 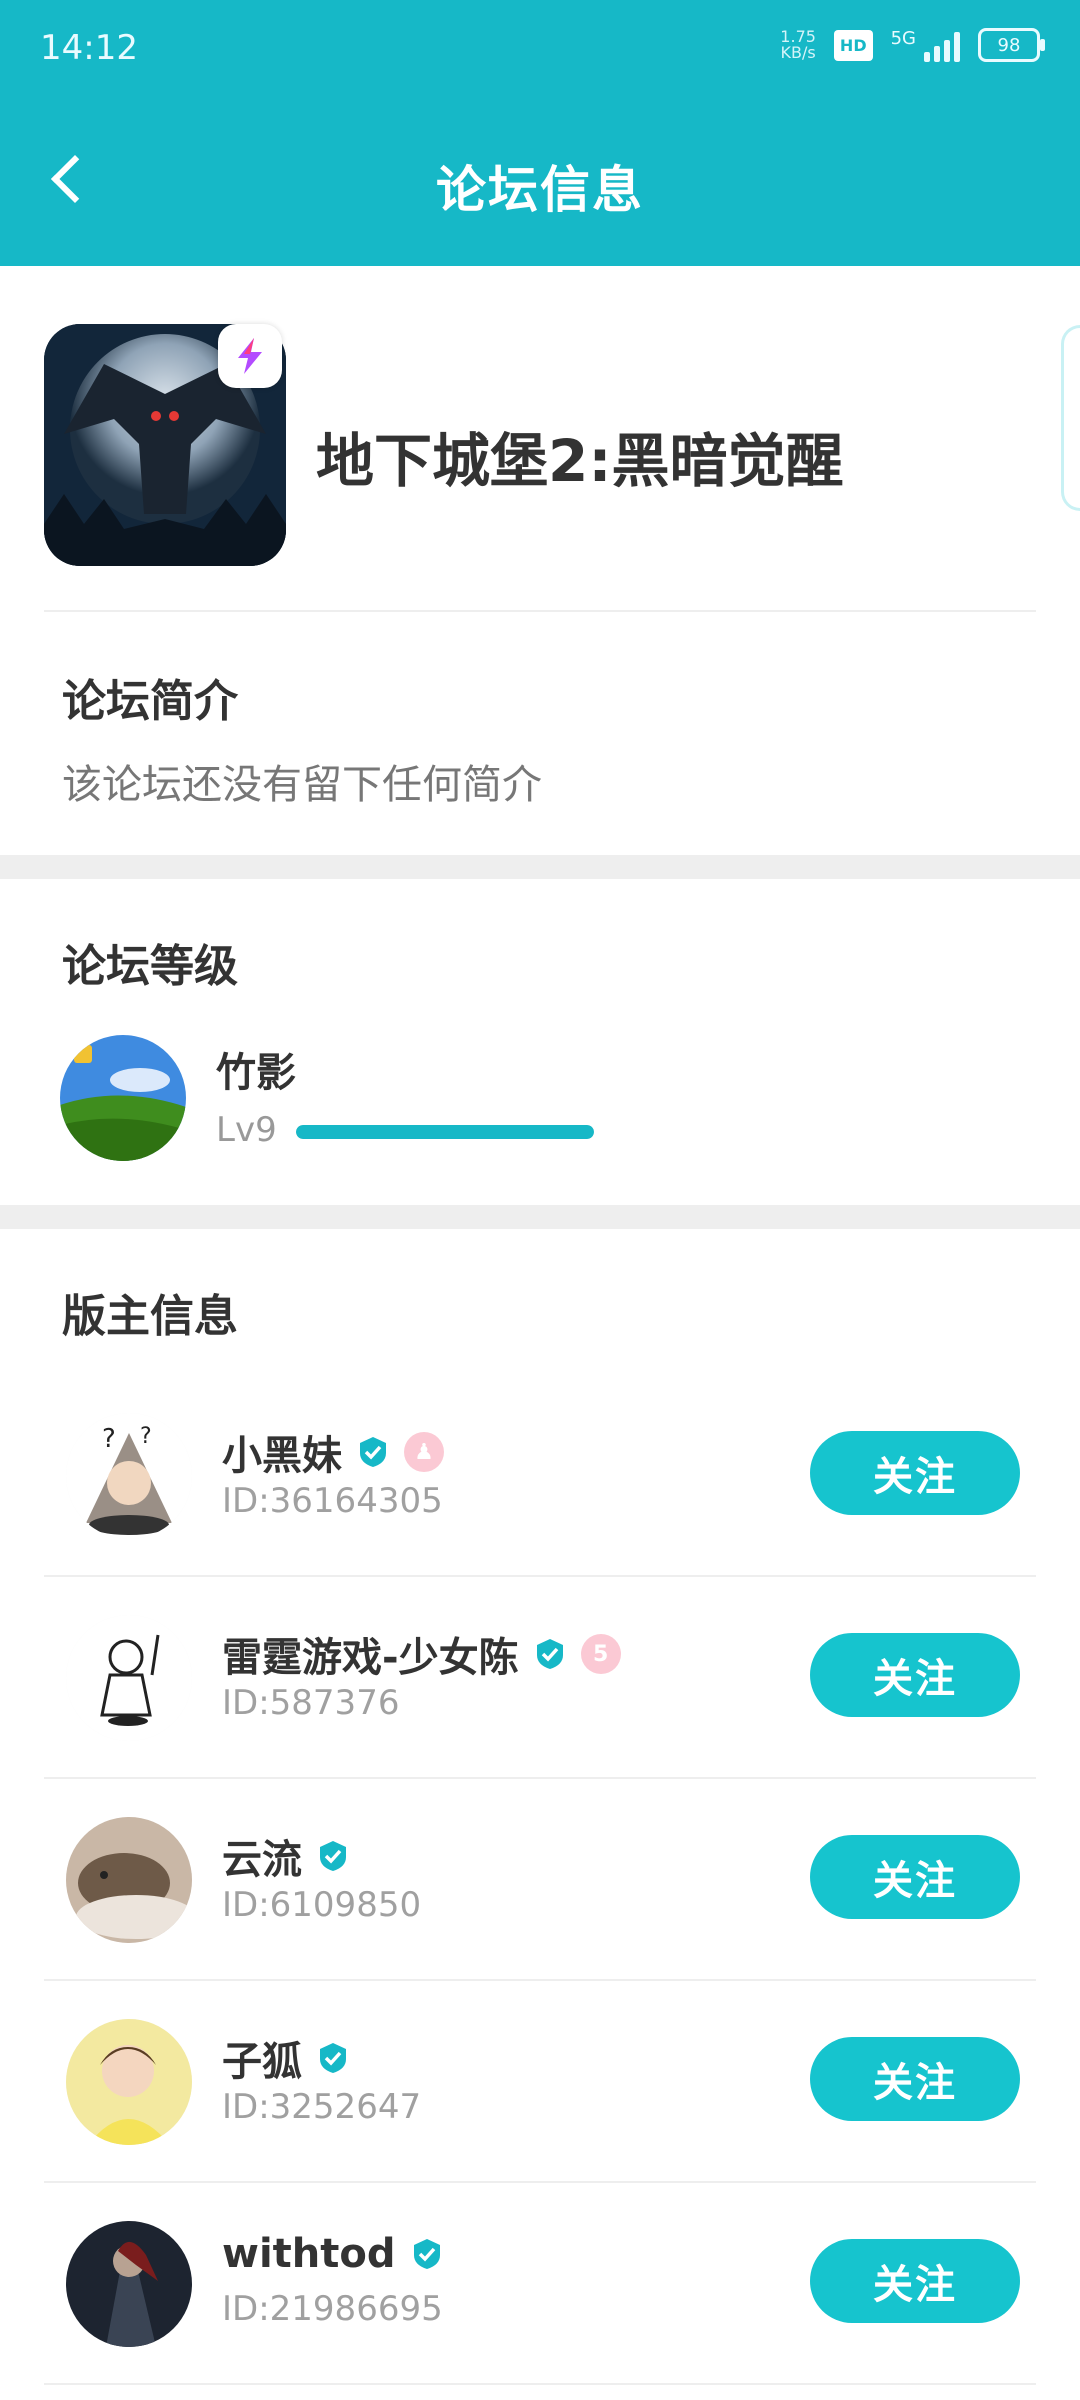 I want to click on moderator-row: 云流 ID:6109850 关注, so click(x=540, y=1880).